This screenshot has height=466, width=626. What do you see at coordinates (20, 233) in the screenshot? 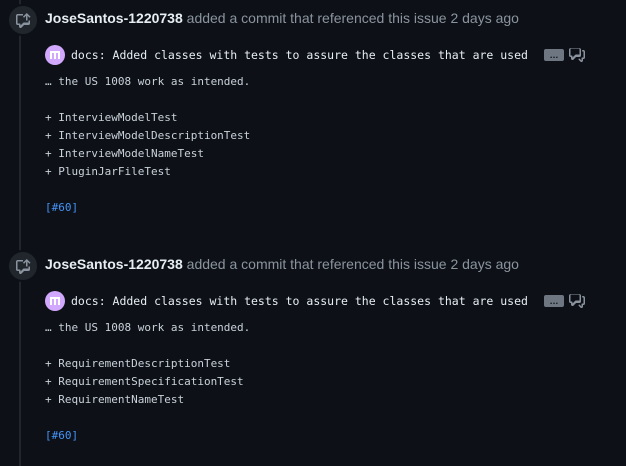
I see `timeline-line` at bounding box center [20, 233].